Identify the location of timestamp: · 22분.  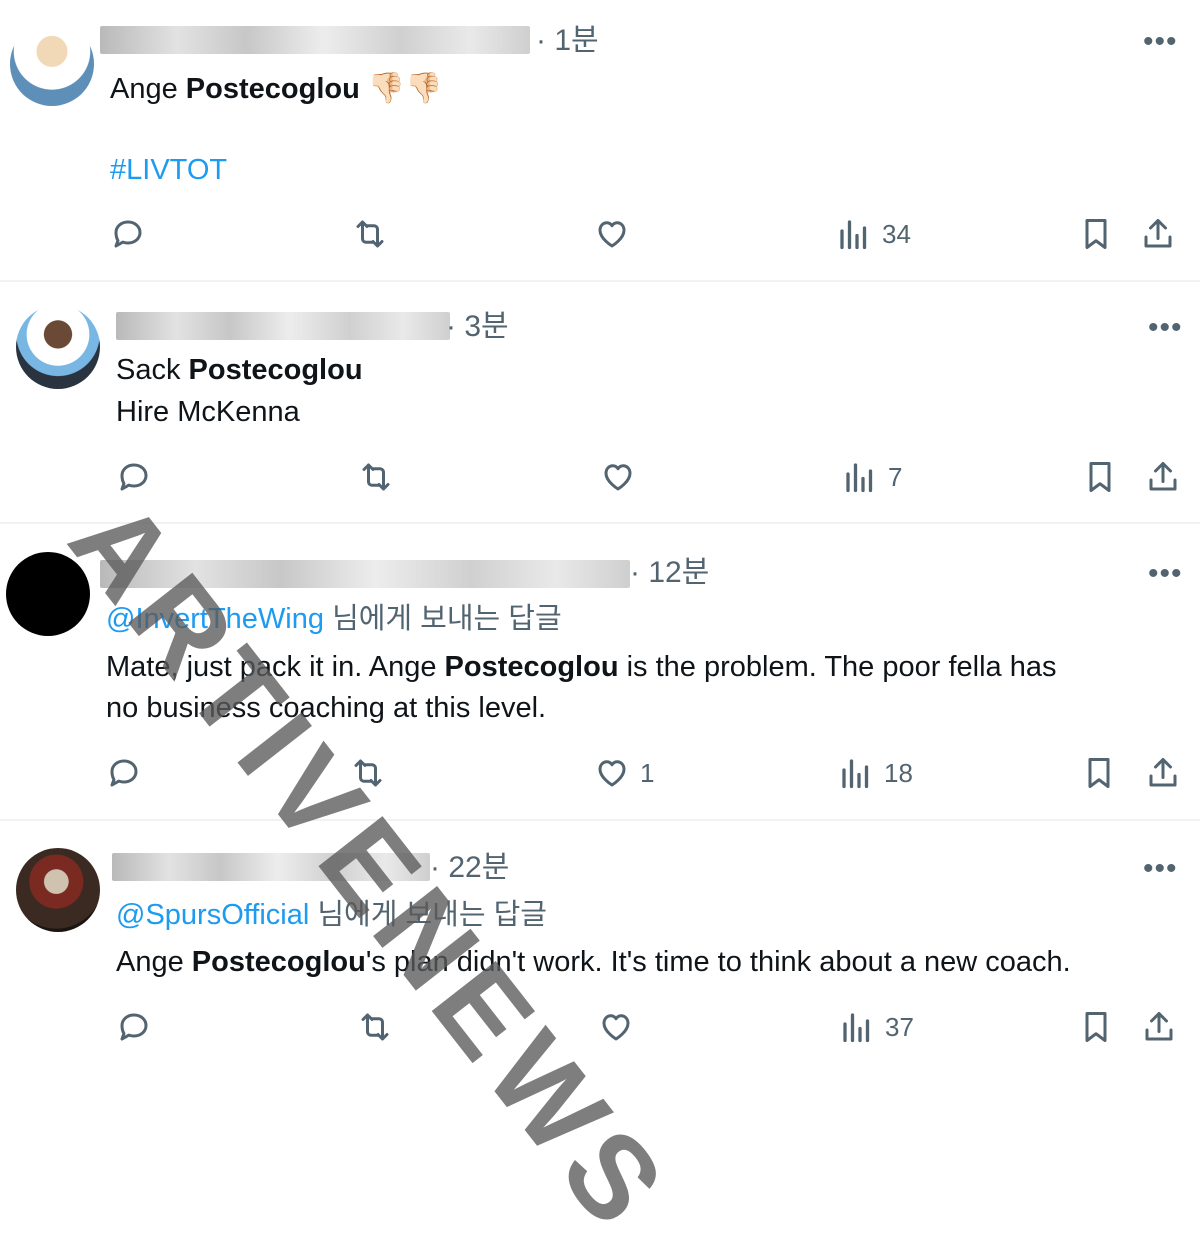
(469, 868).